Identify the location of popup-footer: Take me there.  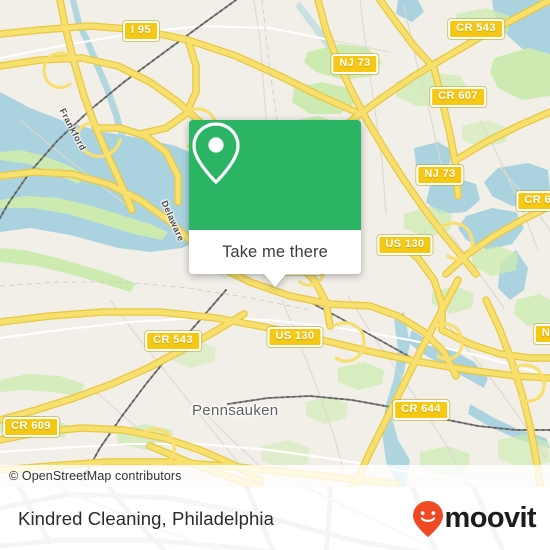
(275, 252).